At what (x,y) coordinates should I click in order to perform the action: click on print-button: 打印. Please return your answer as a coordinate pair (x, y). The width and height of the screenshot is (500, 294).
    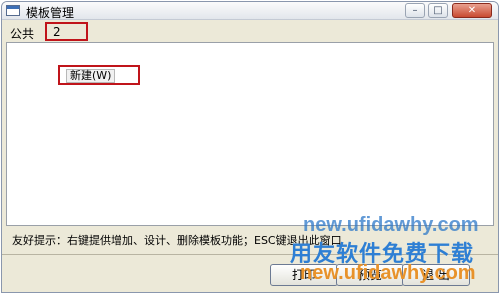
    Looking at the image, I should click on (304, 275).